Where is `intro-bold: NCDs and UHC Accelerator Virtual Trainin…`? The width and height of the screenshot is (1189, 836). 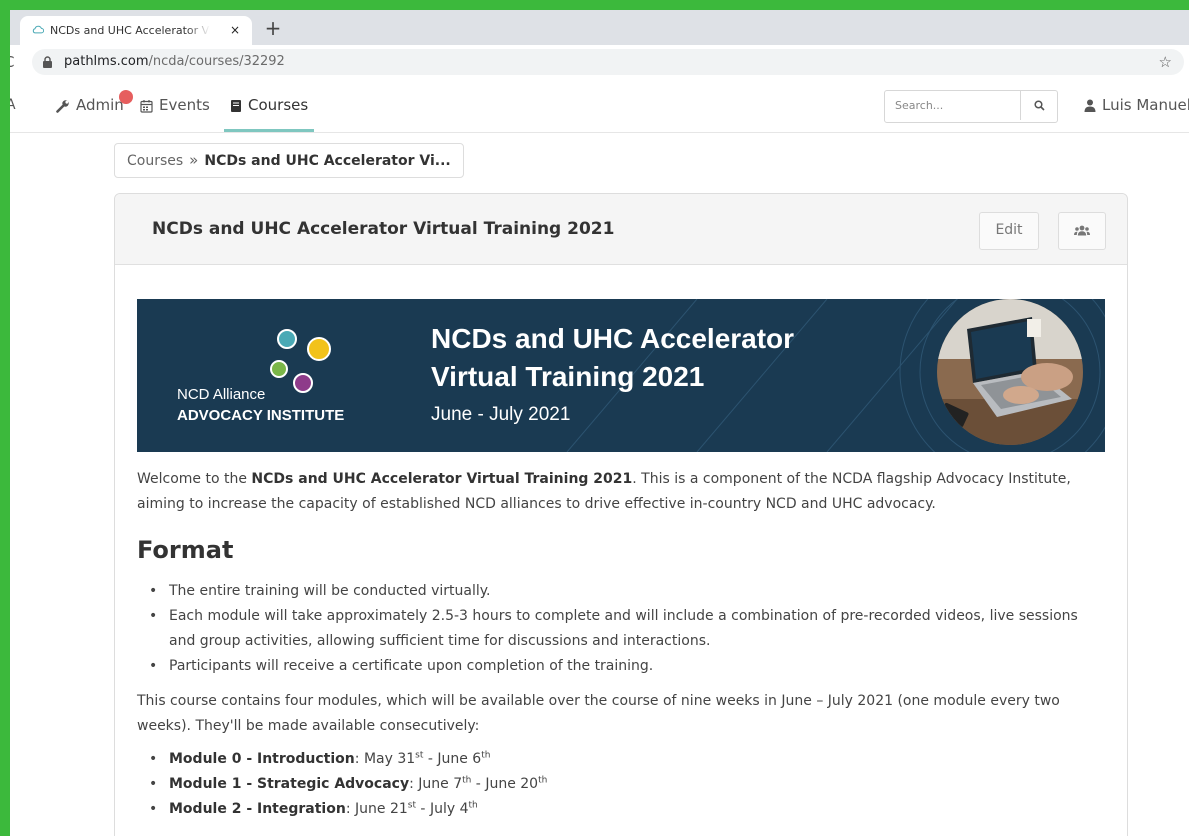 intro-bold: NCDs and UHC Accelerator Virtual Trainin… is located at coordinates (442, 479).